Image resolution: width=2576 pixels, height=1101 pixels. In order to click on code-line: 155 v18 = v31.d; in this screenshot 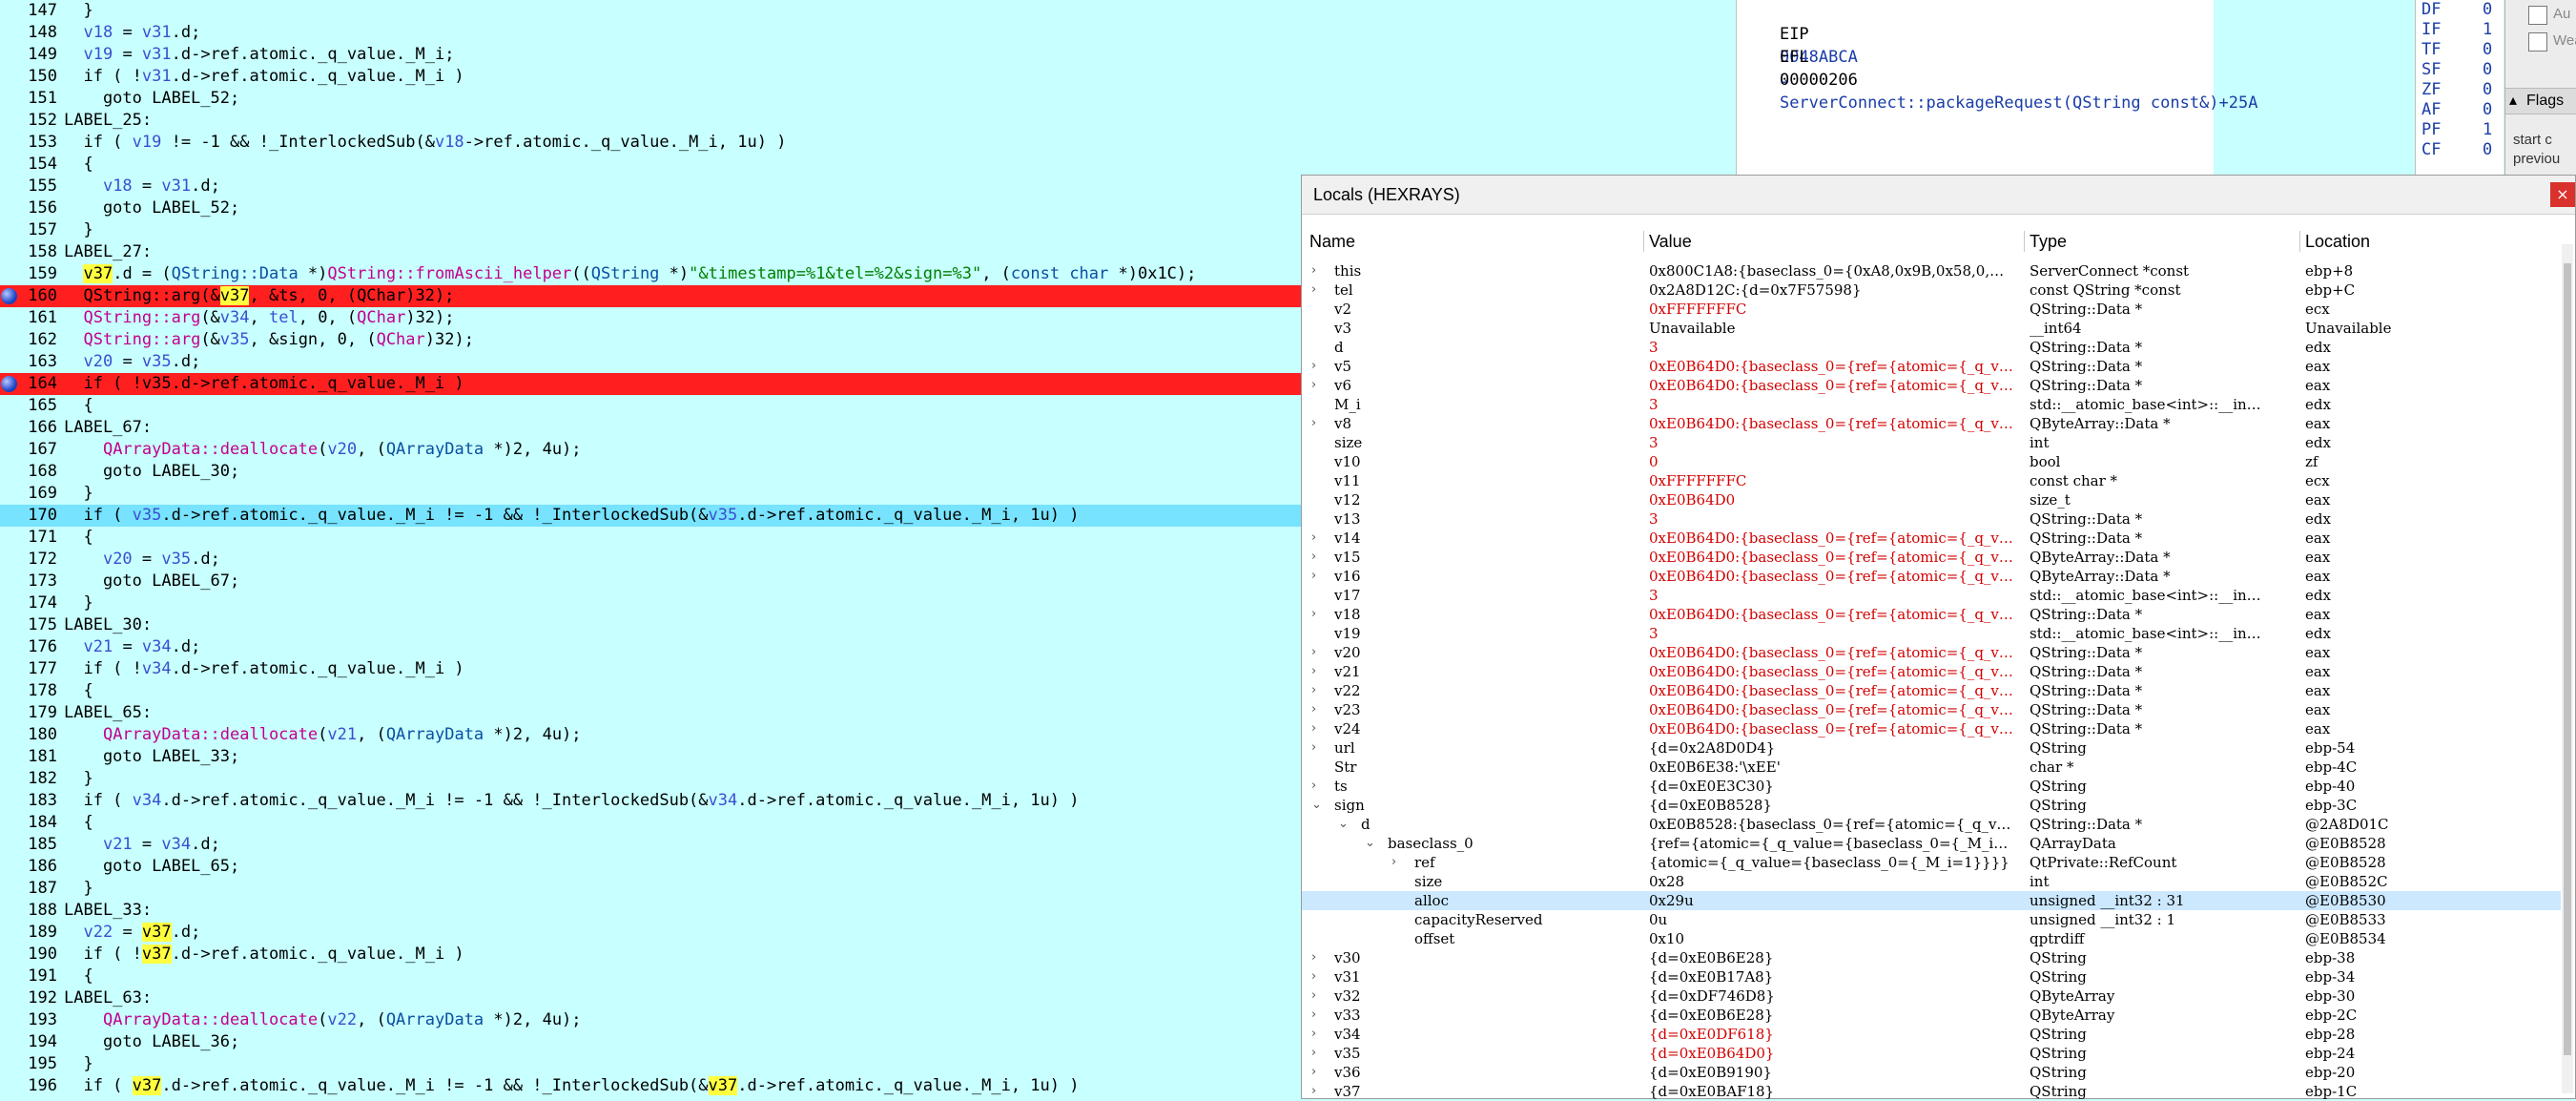, I will do `click(651, 186)`.